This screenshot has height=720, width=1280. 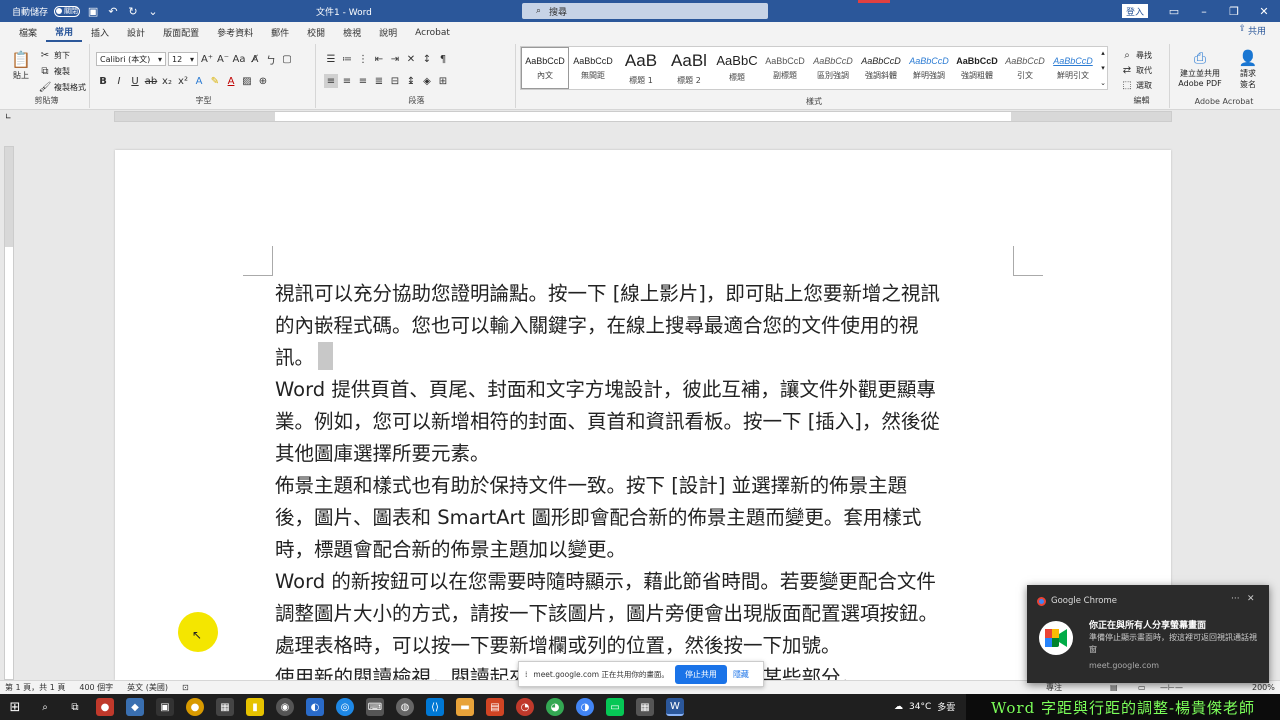 What do you see at coordinates (147, 687) in the screenshot?
I see `language: 英文 (美國)` at bounding box center [147, 687].